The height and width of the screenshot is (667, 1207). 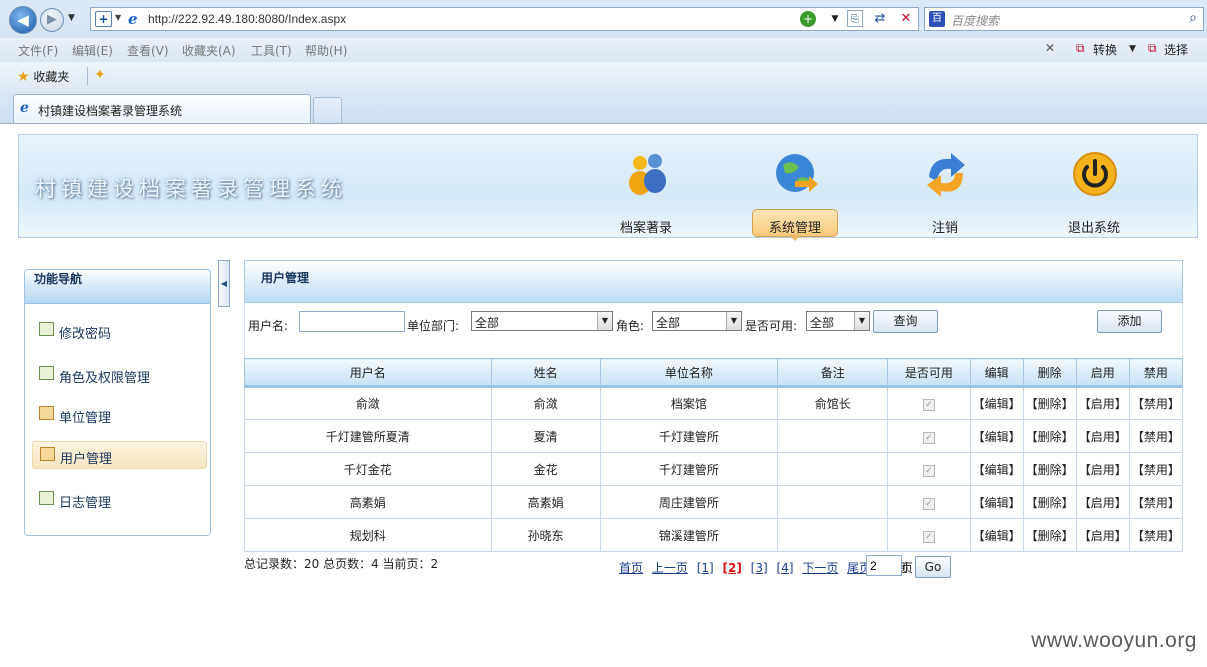 What do you see at coordinates (646, 188) in the screenshot?
I see `nav-archive-entry: 档案著录` at bounding box center [646, 188].